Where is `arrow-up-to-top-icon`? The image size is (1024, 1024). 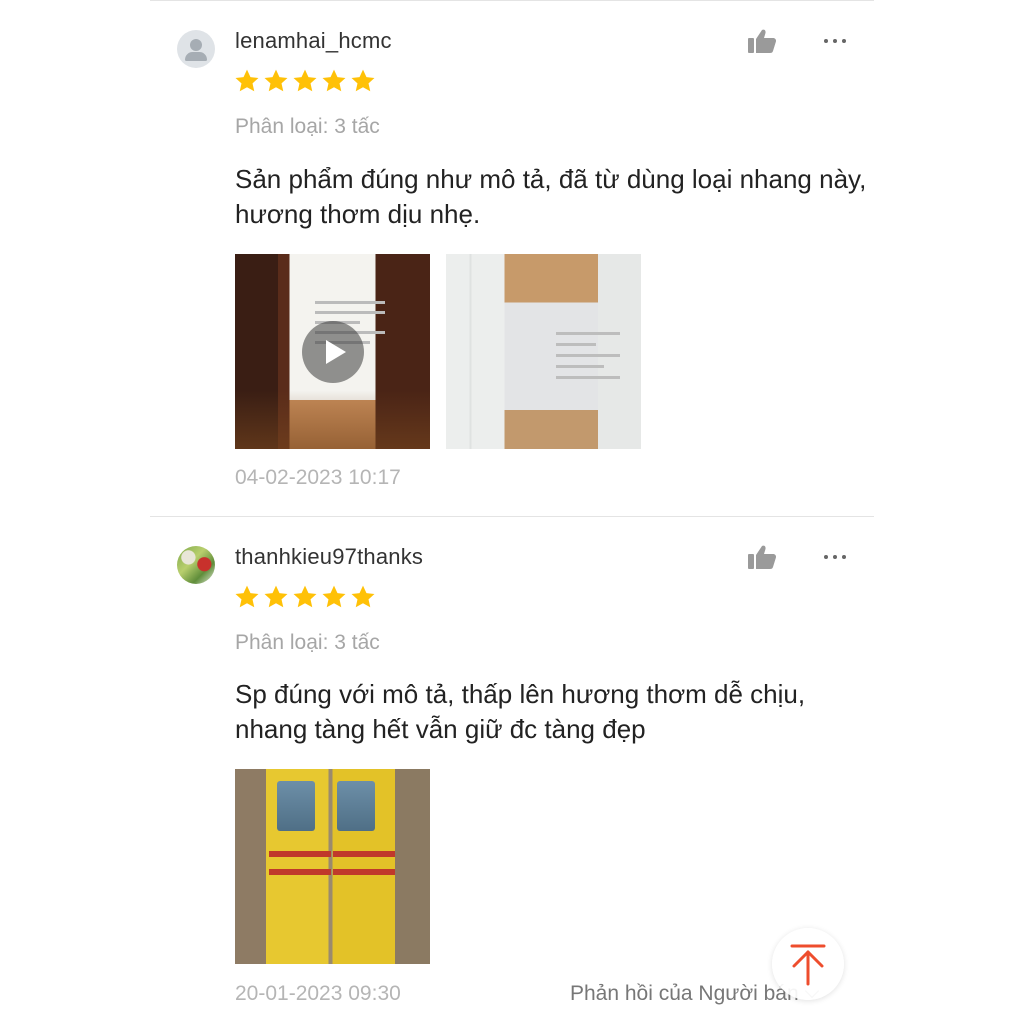 arrow-up-to-top-icon is located at coordinates (808, 965).